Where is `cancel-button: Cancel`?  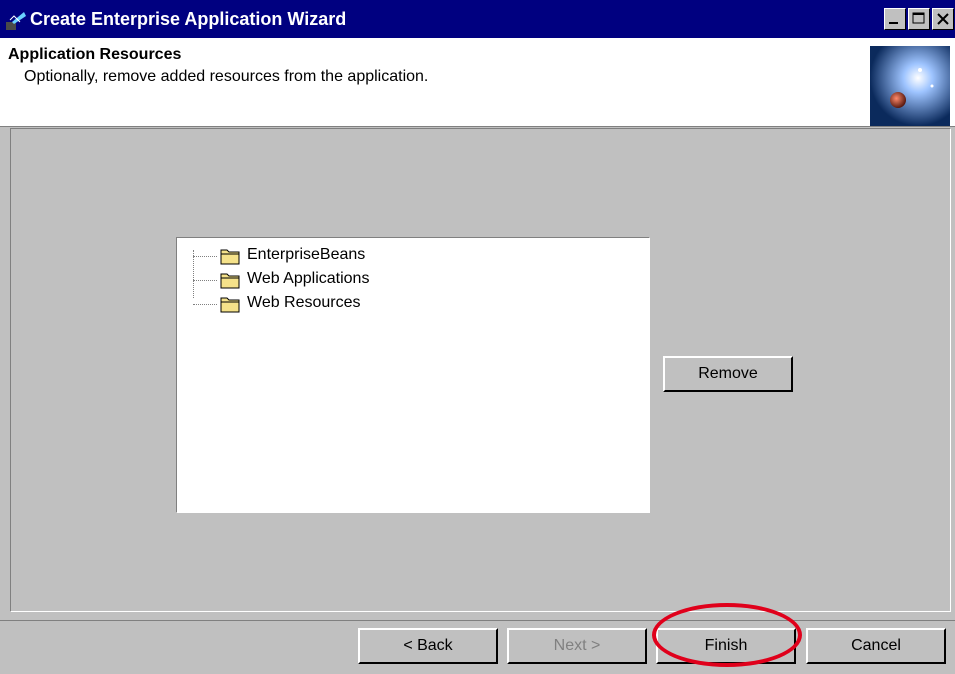
cancel-button: Cancel is located at coordinates (876, 646).